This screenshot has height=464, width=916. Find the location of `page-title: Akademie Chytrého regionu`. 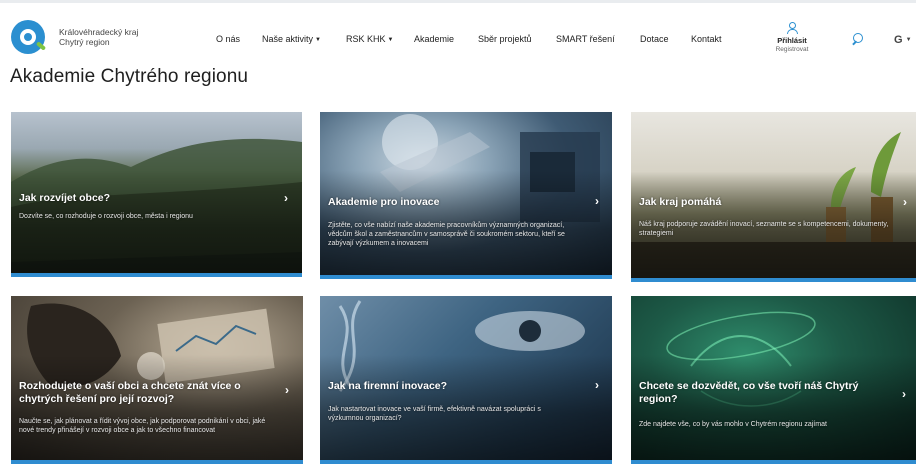

page-title: Akademie Chytrého regionu is located at coordinates (129, 76).